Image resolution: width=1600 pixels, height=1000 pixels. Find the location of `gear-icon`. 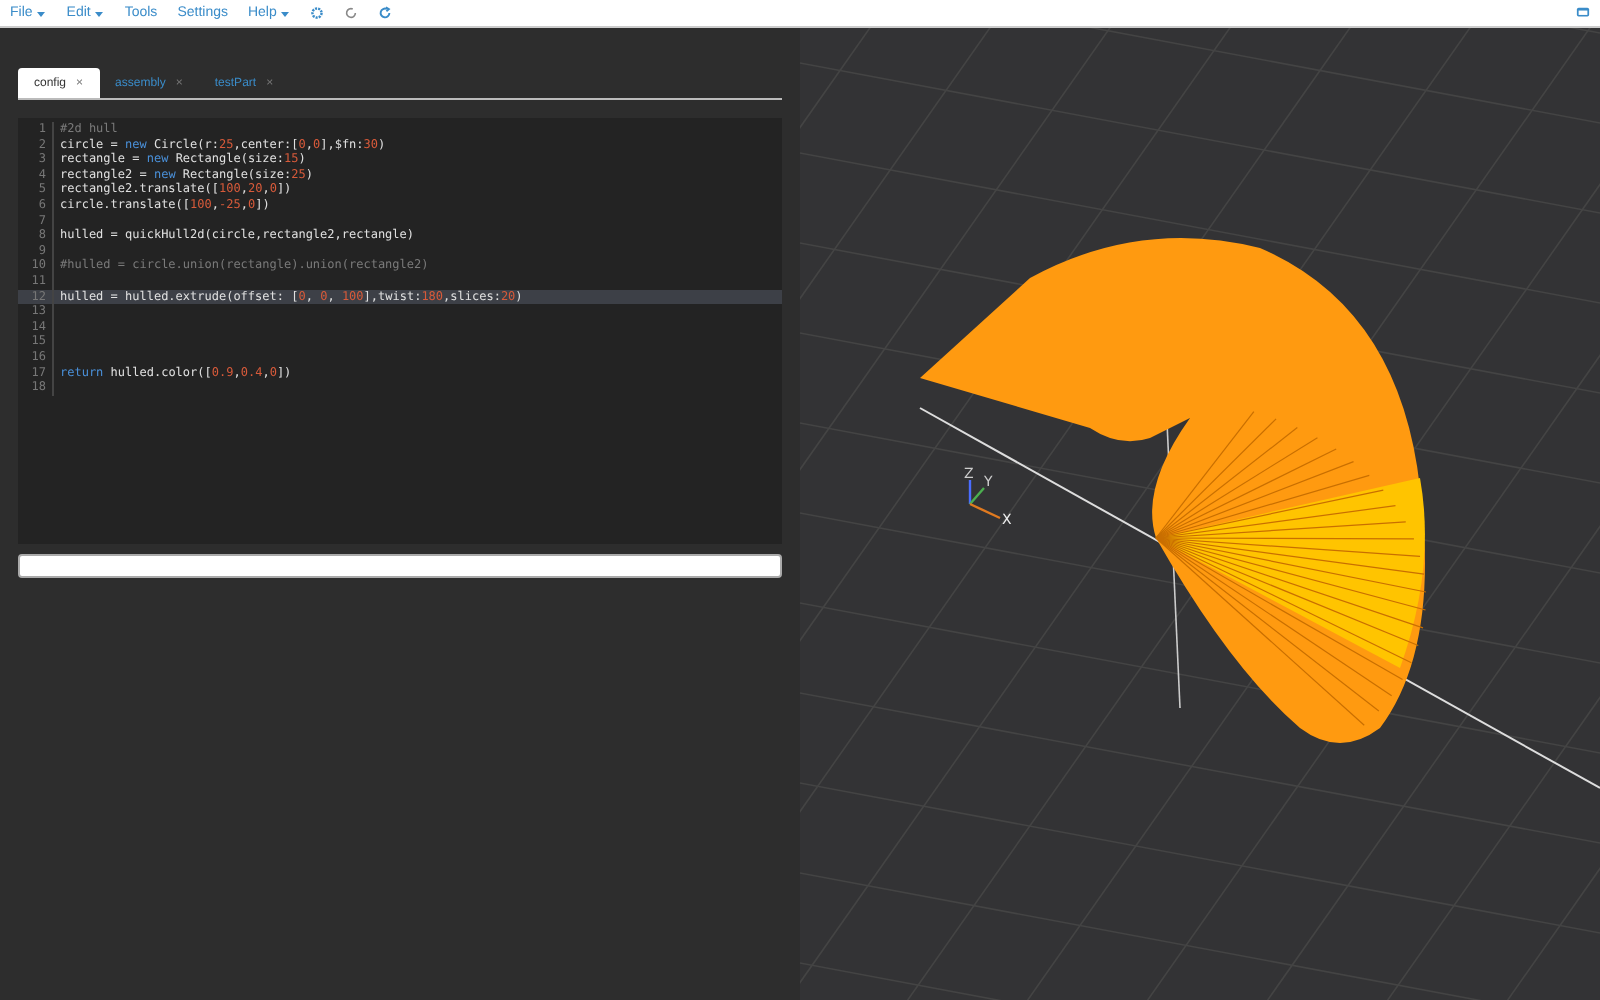

gear-icon is located at coordinates (317, 13).